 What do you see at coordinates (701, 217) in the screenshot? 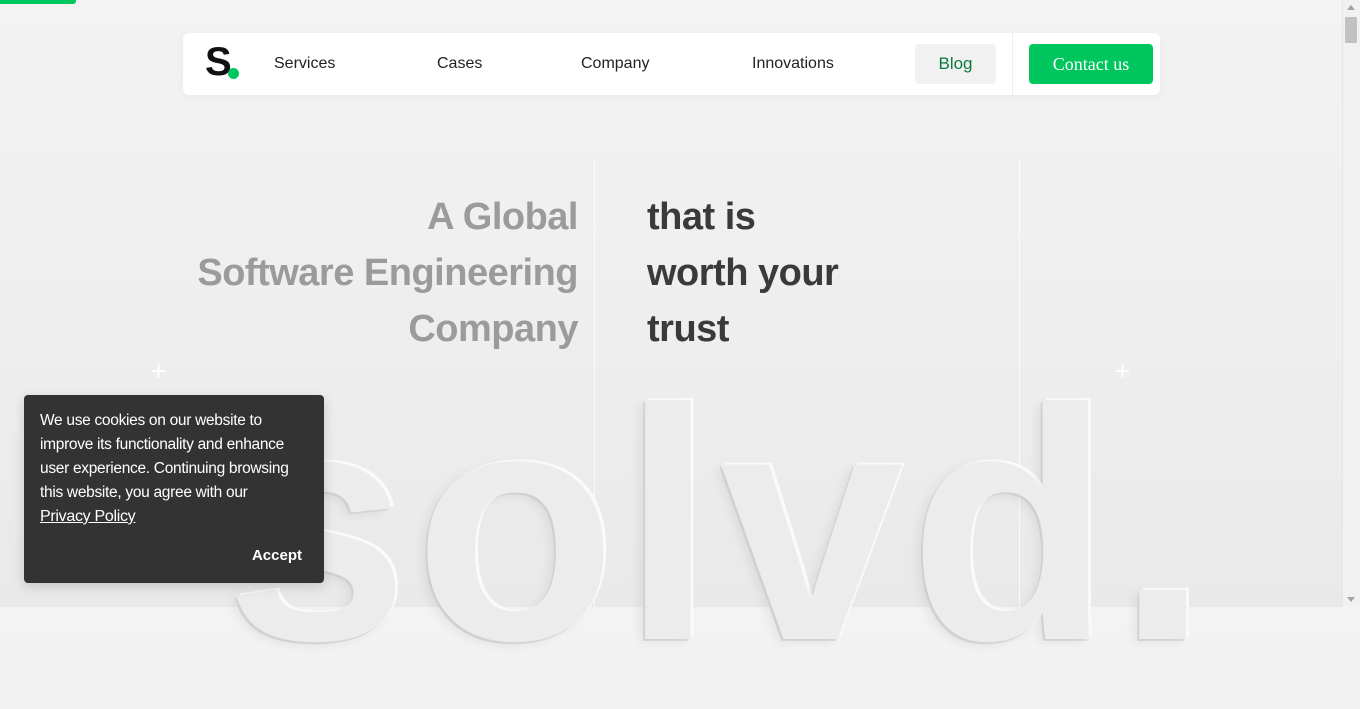
I see `hero-right-line: that is` at bounding box center [701, 217].